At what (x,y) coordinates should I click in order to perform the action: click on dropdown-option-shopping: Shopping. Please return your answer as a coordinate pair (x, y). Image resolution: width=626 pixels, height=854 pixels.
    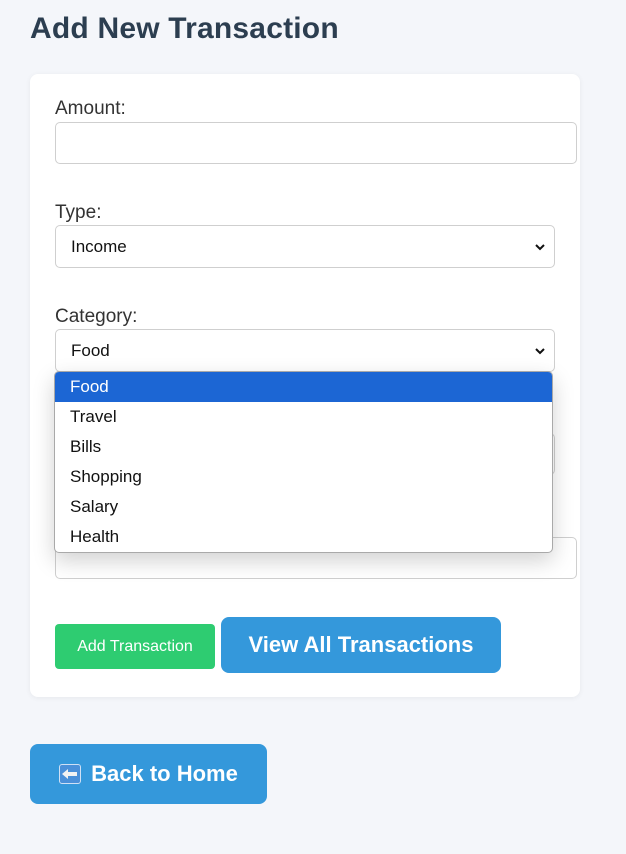
    Looking at the image, I should click on (303, 477).